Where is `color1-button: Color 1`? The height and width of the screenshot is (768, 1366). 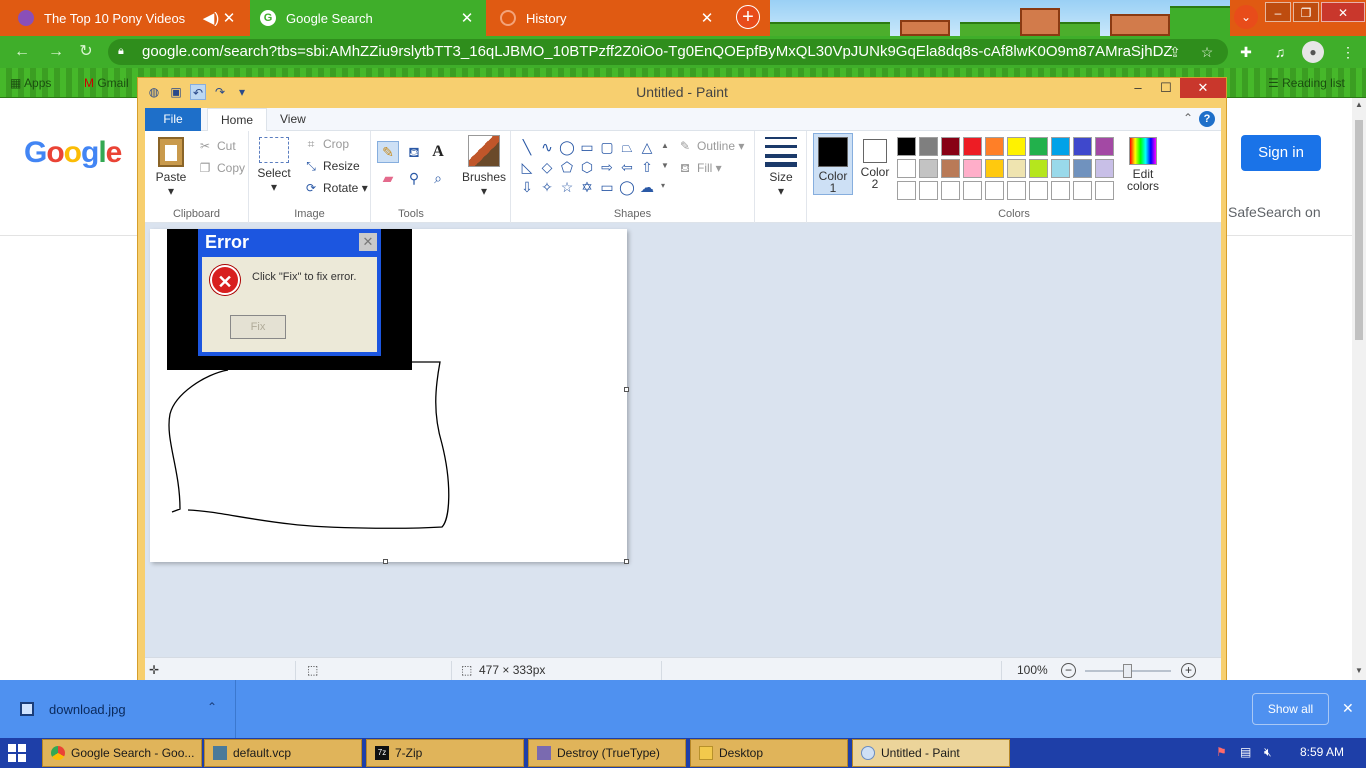
color1-button: Color 1 is located at coordinates (833, 164).